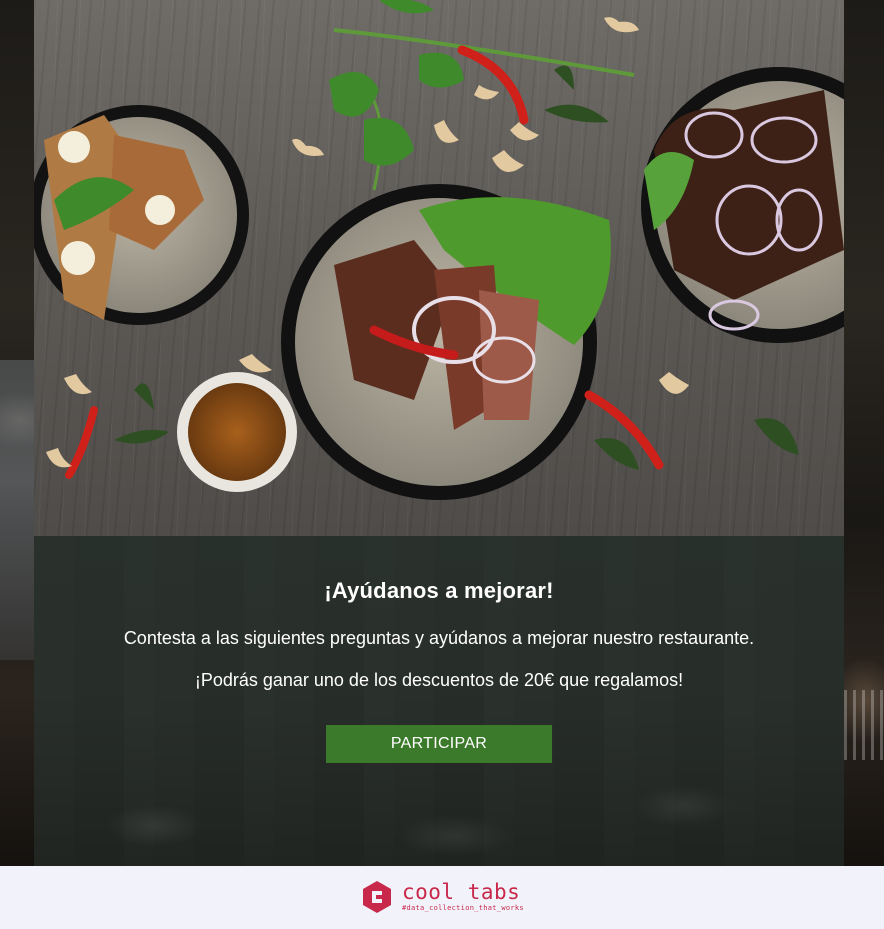 The height and width of the screenshot is (929, 884). What do you see at coordinates (461, 892) in the screenshot?
I see `brand-name: cool tabs` at bounding box center [461, 892].